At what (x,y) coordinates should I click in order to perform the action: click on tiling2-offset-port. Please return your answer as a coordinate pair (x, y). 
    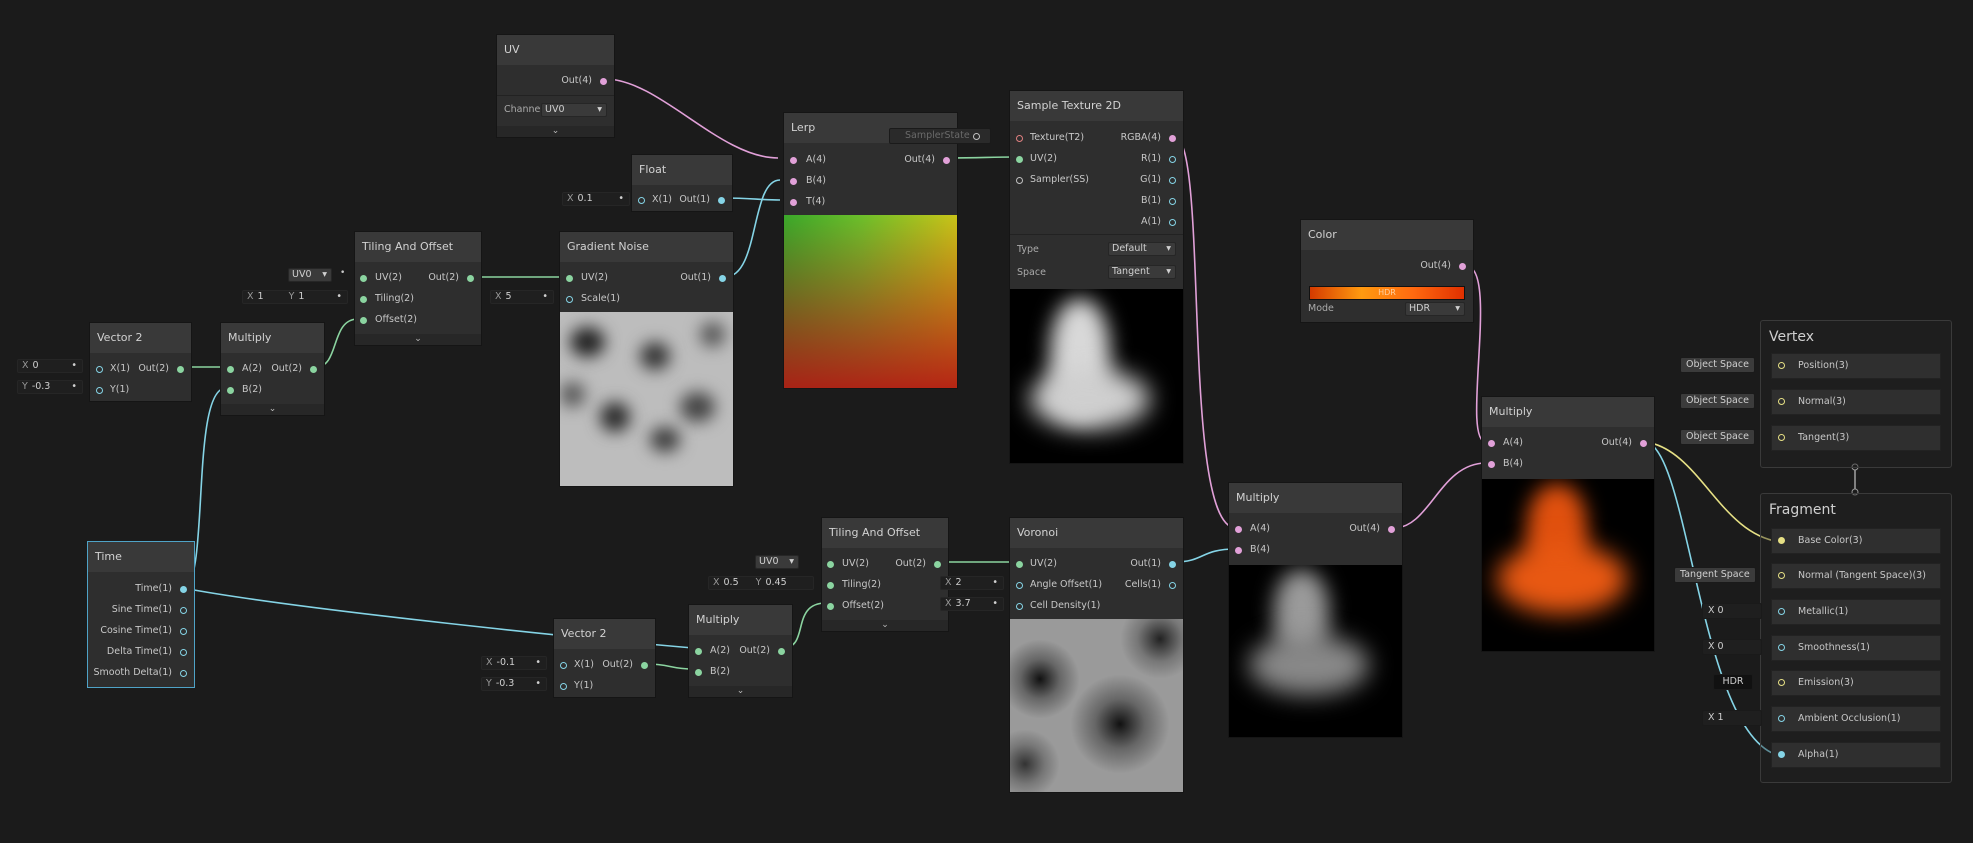
    Looking at the image, I should click on (830, 606).